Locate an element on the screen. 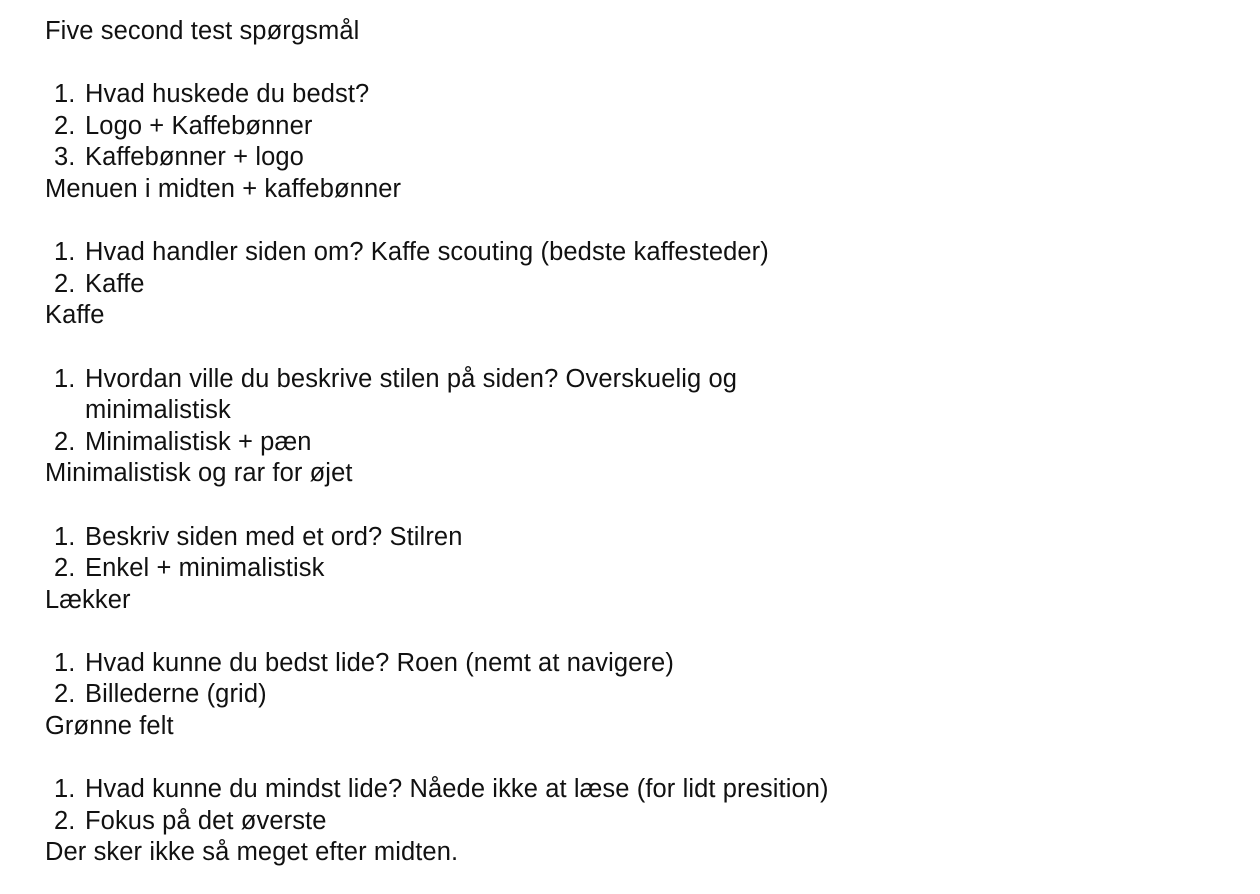  list-item: 2. Enkel + minimalistisk is located at coordinates (630, 569).